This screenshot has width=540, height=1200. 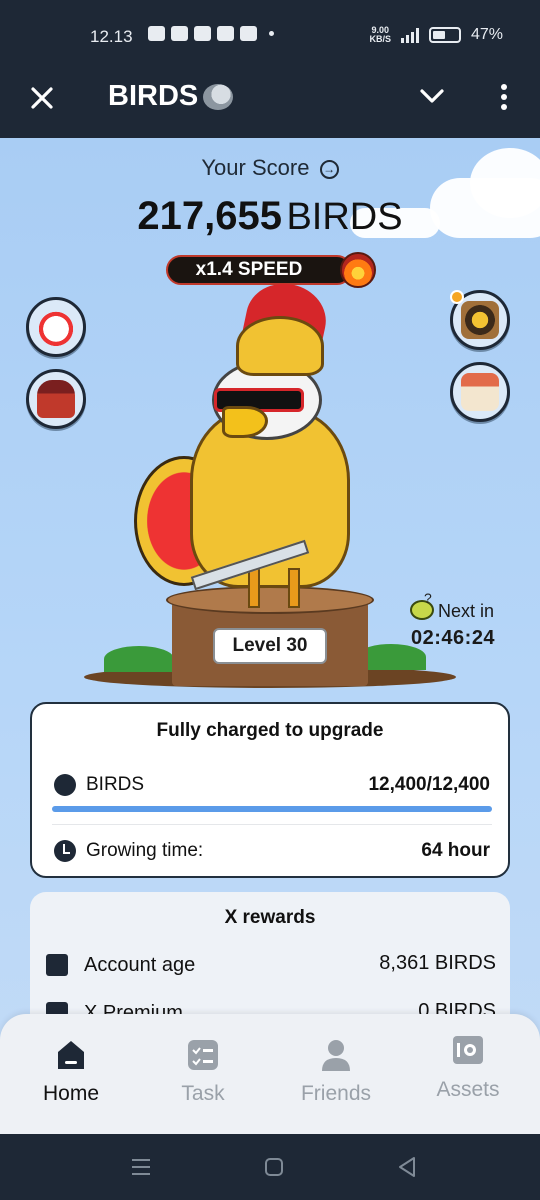 I want to click on system-nav-bar, so click(x=270, y=1167).